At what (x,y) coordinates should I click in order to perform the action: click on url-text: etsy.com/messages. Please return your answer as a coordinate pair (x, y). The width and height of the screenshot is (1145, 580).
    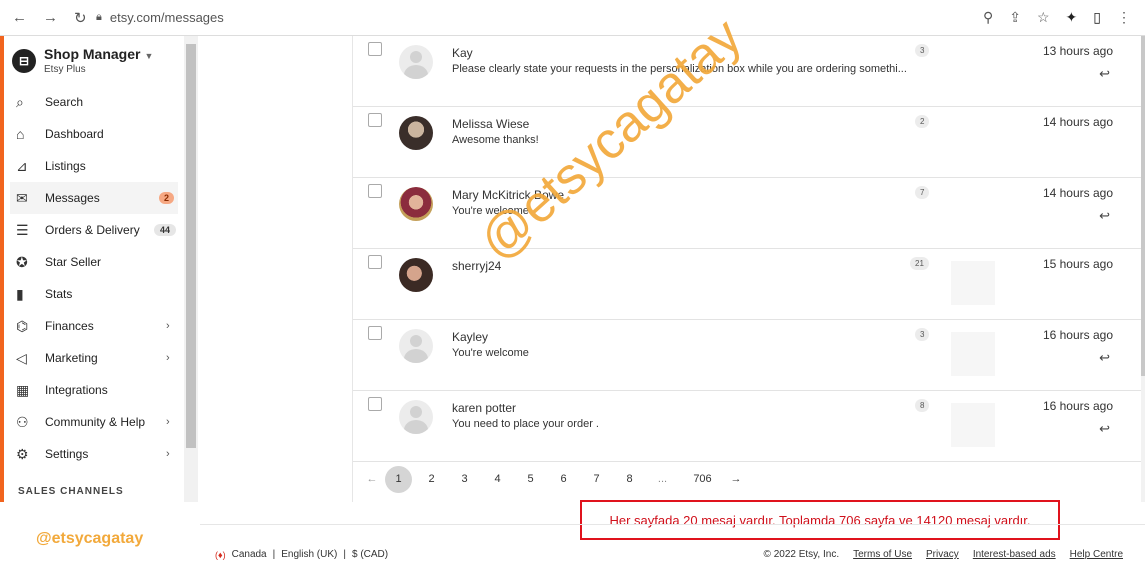
    Looking at the image, I should click on (167, 17).